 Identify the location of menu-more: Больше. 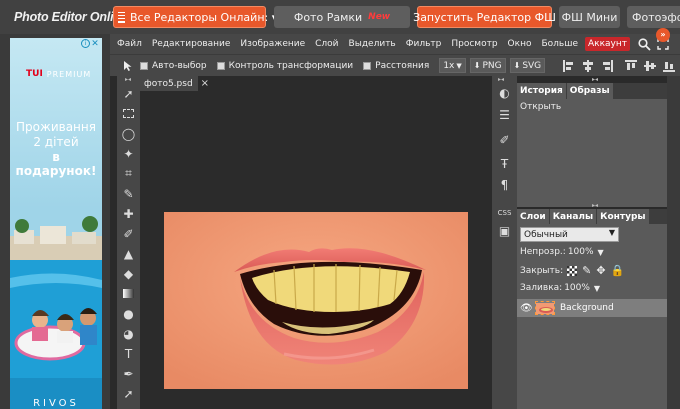
(559, 44).